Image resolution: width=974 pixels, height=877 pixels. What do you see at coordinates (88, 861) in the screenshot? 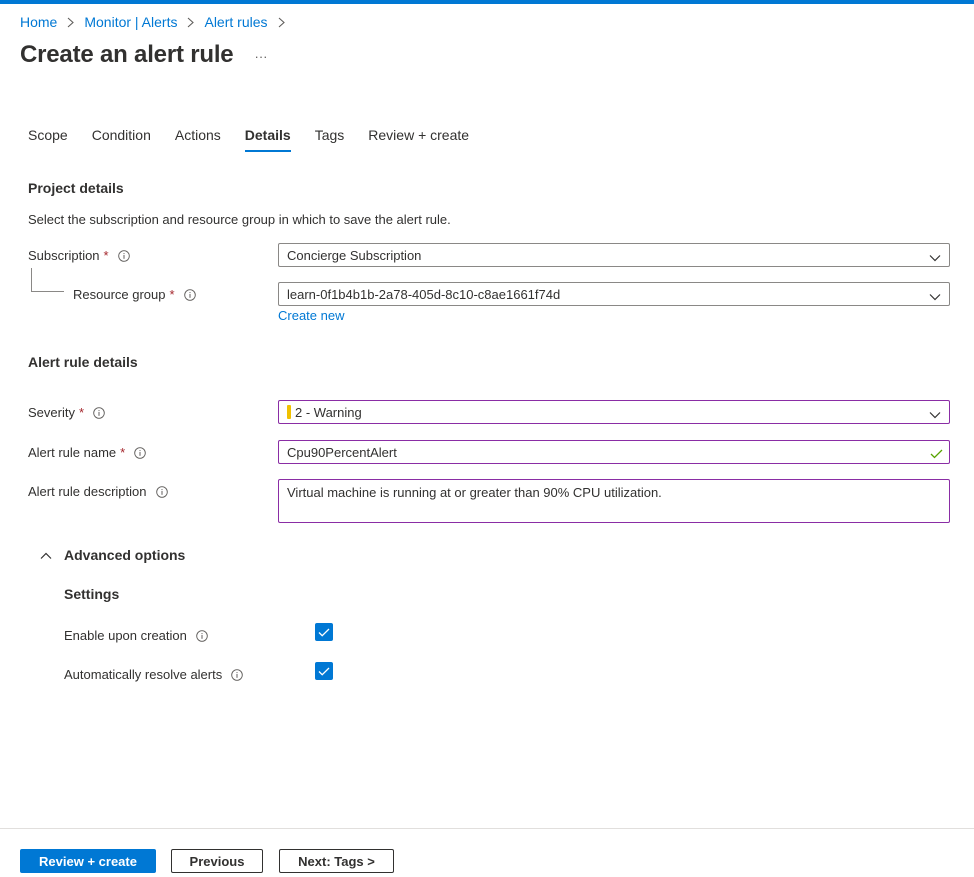
I see `review-create-button: Review + create` at bounding box center [88, 861].